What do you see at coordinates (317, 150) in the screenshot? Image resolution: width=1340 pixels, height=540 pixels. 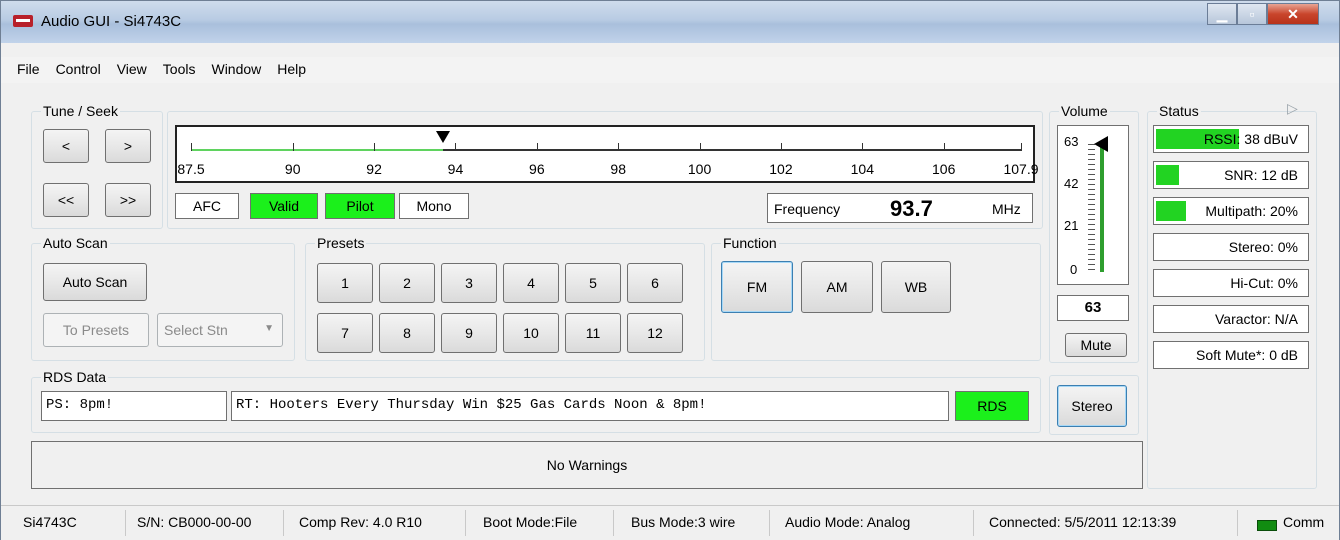 I see `tuner-tuned-range` at bounding box center [317, 150].